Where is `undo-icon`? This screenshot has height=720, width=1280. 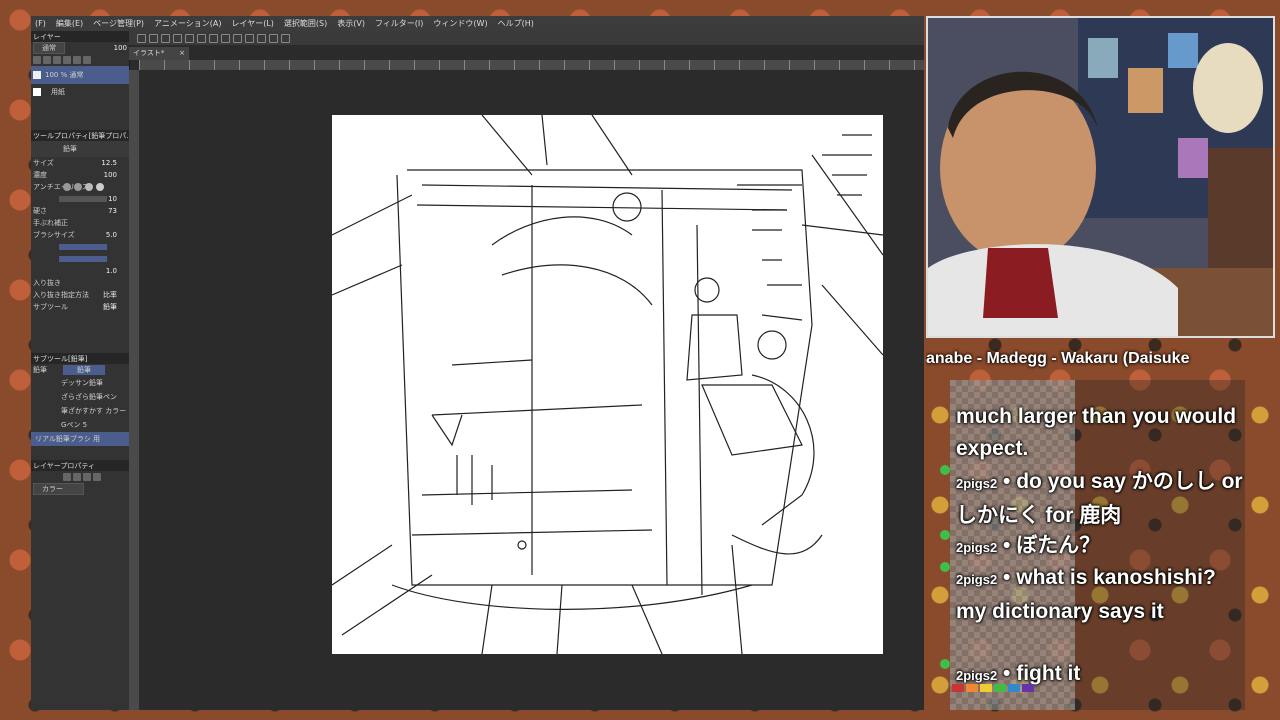 undo-icon is located at coordinates (189, 38).